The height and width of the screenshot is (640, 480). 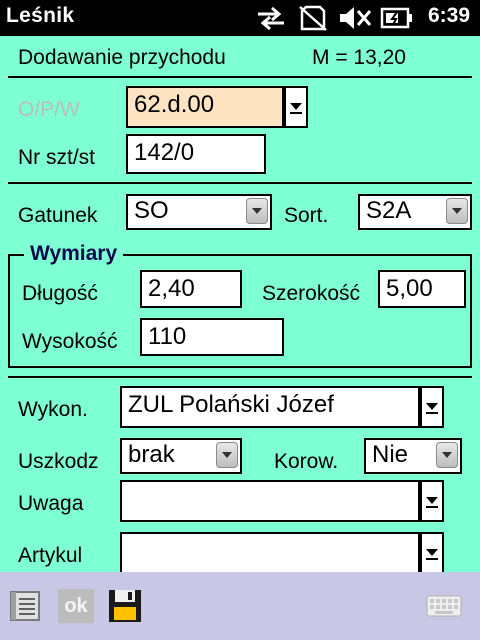 I want to click on wykon-label: Wykon., so click(x=53, y=409).